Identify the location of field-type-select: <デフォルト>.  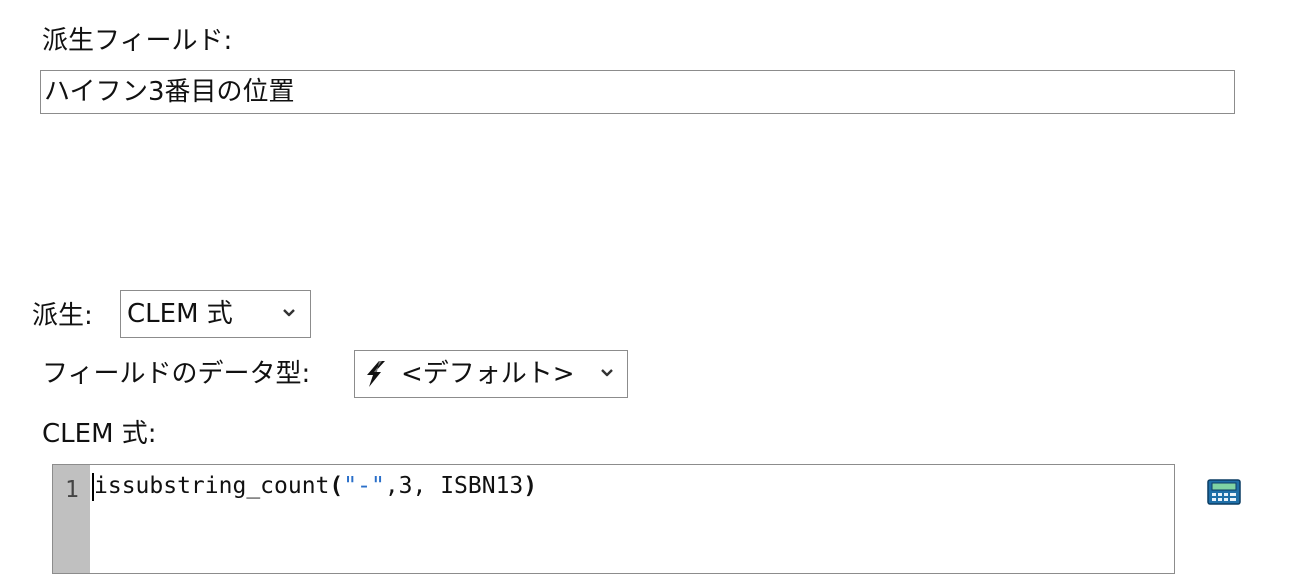
(491, 374).